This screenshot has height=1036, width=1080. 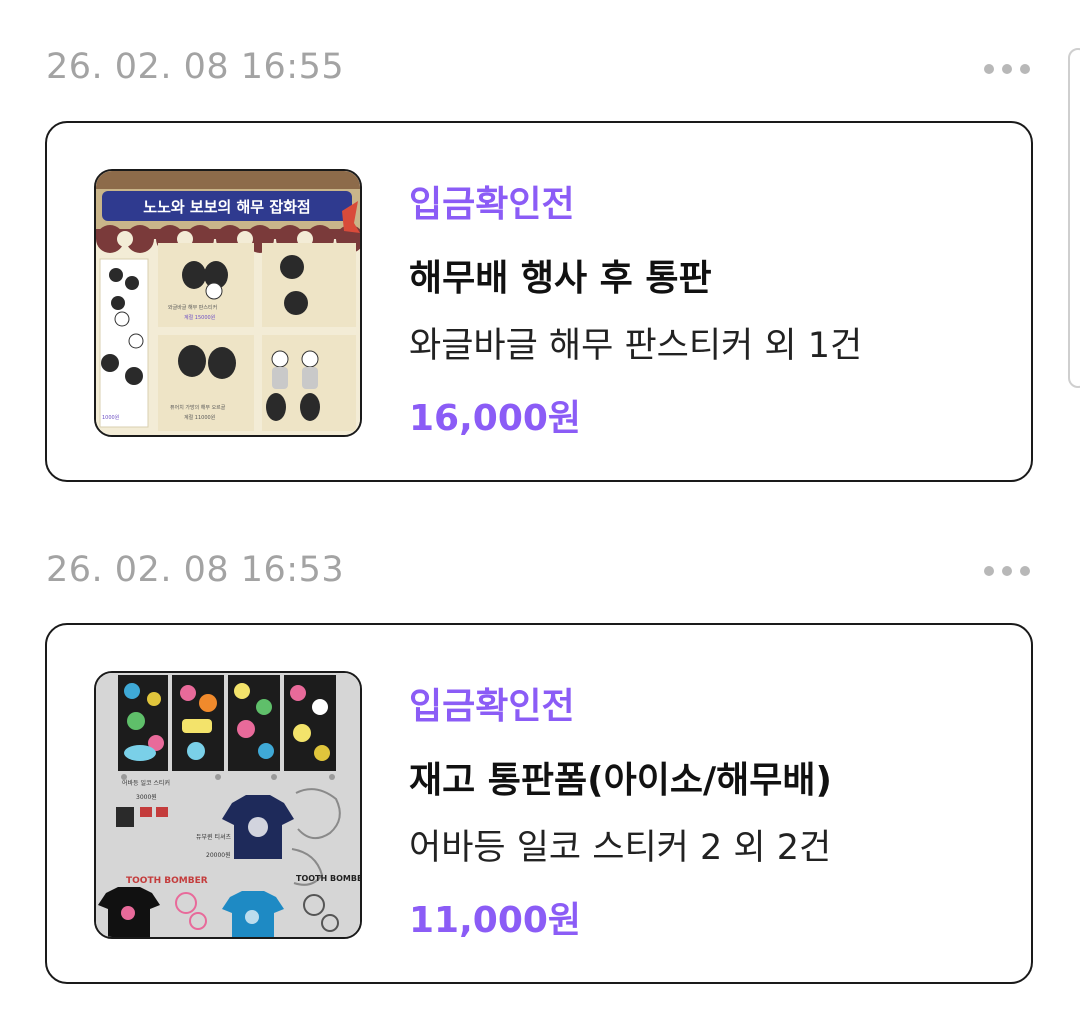 I want to click on order-items: 어바등 일코 스티커 2 외 2건, so click(x=620, y=848).